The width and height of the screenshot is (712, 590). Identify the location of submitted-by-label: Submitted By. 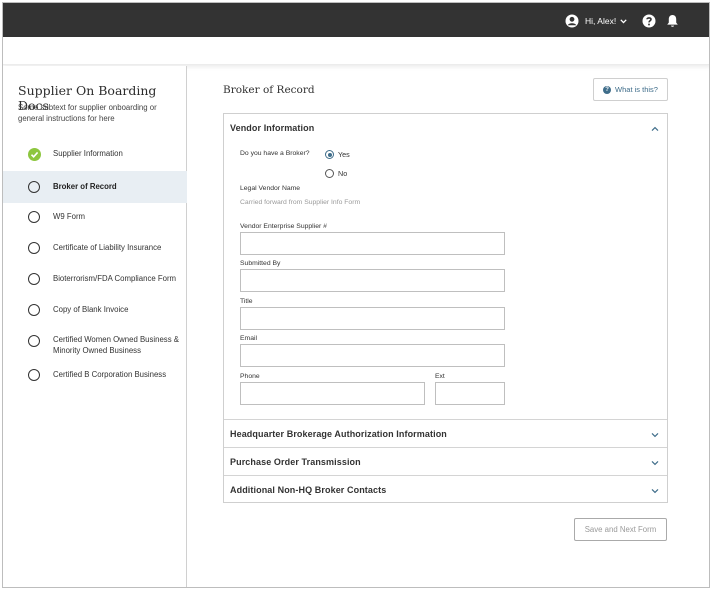
(260, 263).